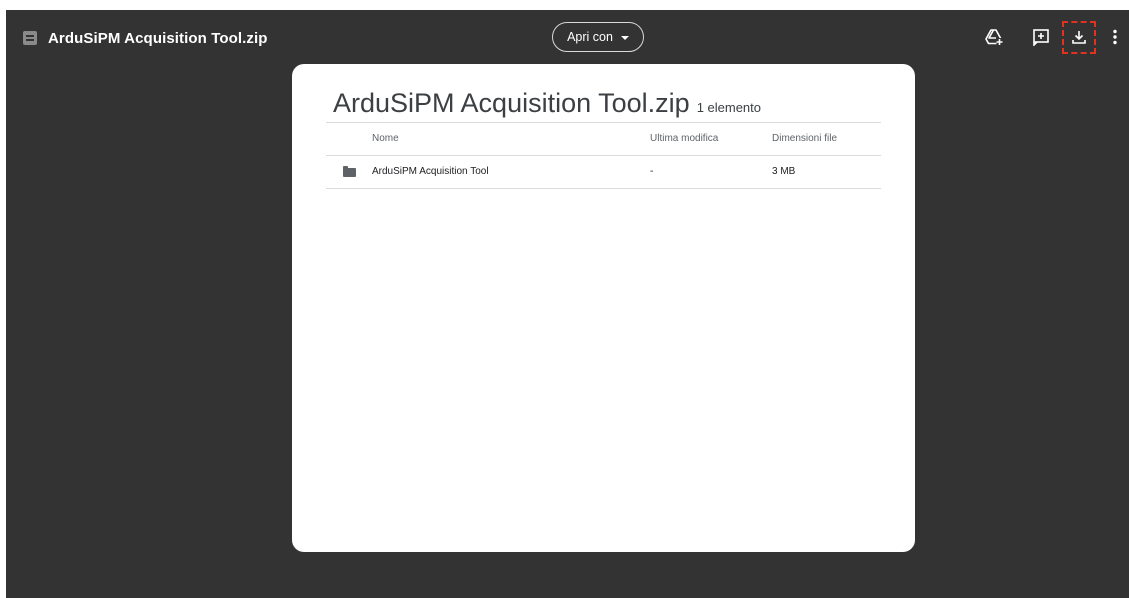 The image size is (1129, 598). What do you see at coordinates (158, 38) in the screenshot?
I see `file-title: ArduSiPM Acquisition Tool.zip` at bounding box center [158, 38].